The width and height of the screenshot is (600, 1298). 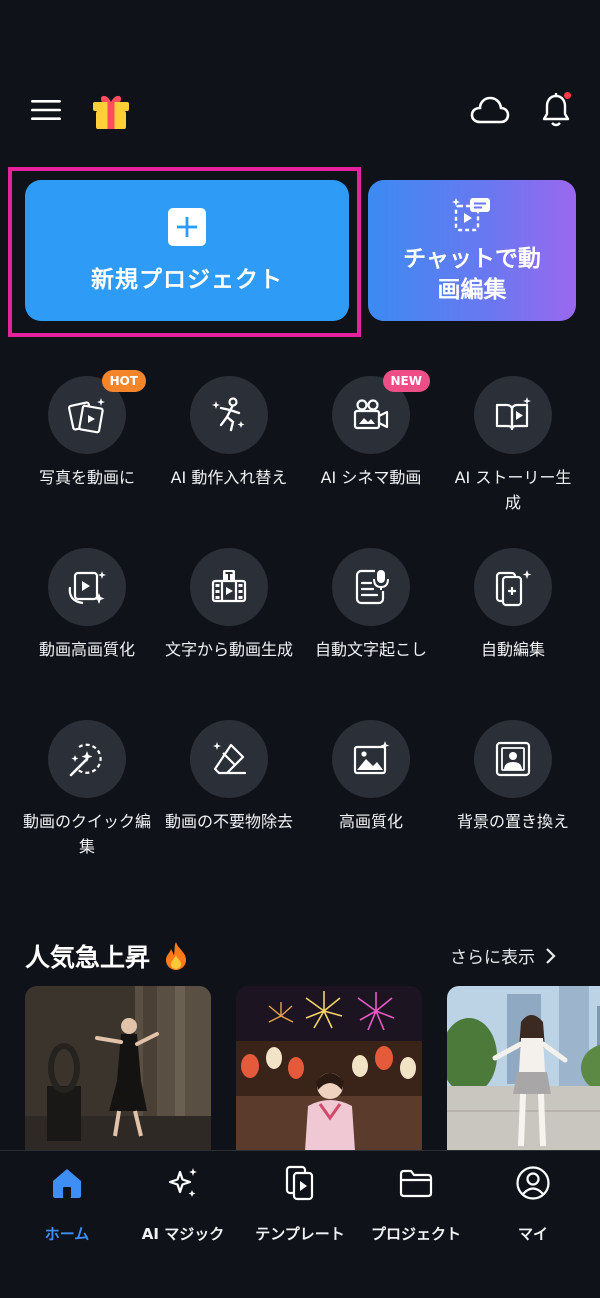 I want to click on tool-photo-to-video: HOT 写真を動画に, so click(x=87, y=430).